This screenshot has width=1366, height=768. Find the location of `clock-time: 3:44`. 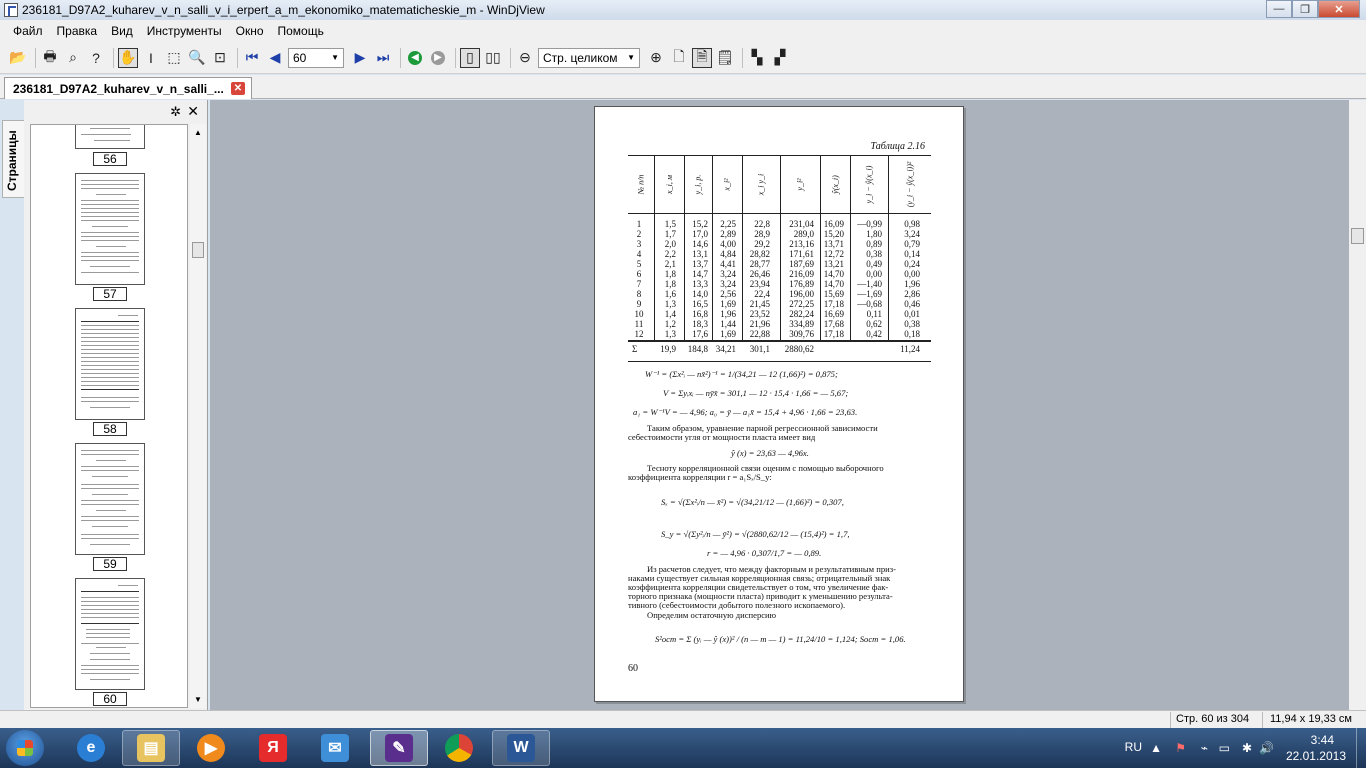

clock-time: 3:44 is located at coordinates (1322, 740).